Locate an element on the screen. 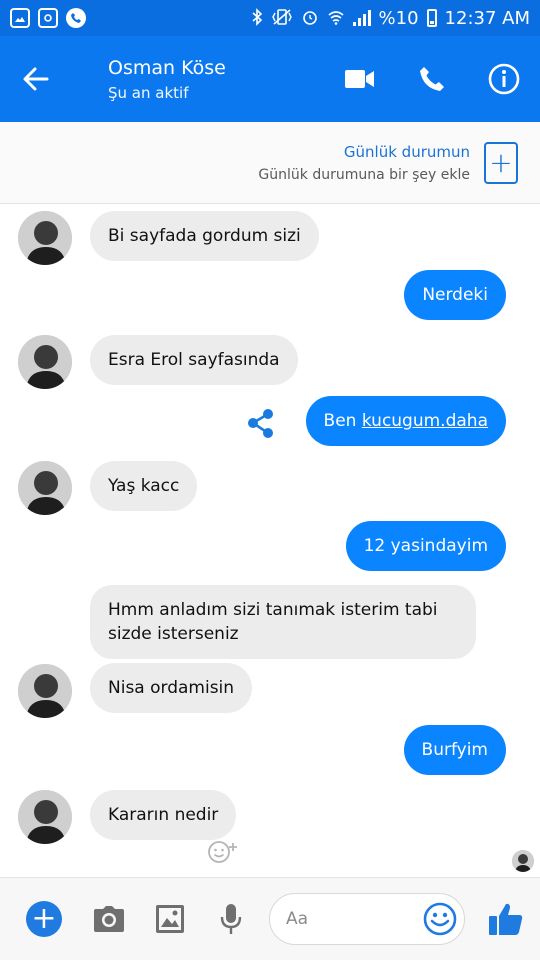 Image resolution: width=540 pixels, height=960 pixels. conversation-header: Osman Köse Şu an aktif is located at coordinates (270, 79).